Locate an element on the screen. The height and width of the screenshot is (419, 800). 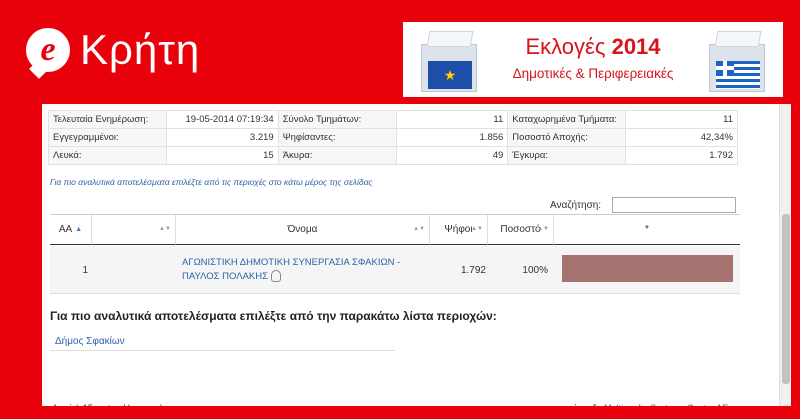
row-name-line2: ΠΑΥΛΟΣ ΠΟΛΑΚΗΣ is located at coordinates (225, 276).